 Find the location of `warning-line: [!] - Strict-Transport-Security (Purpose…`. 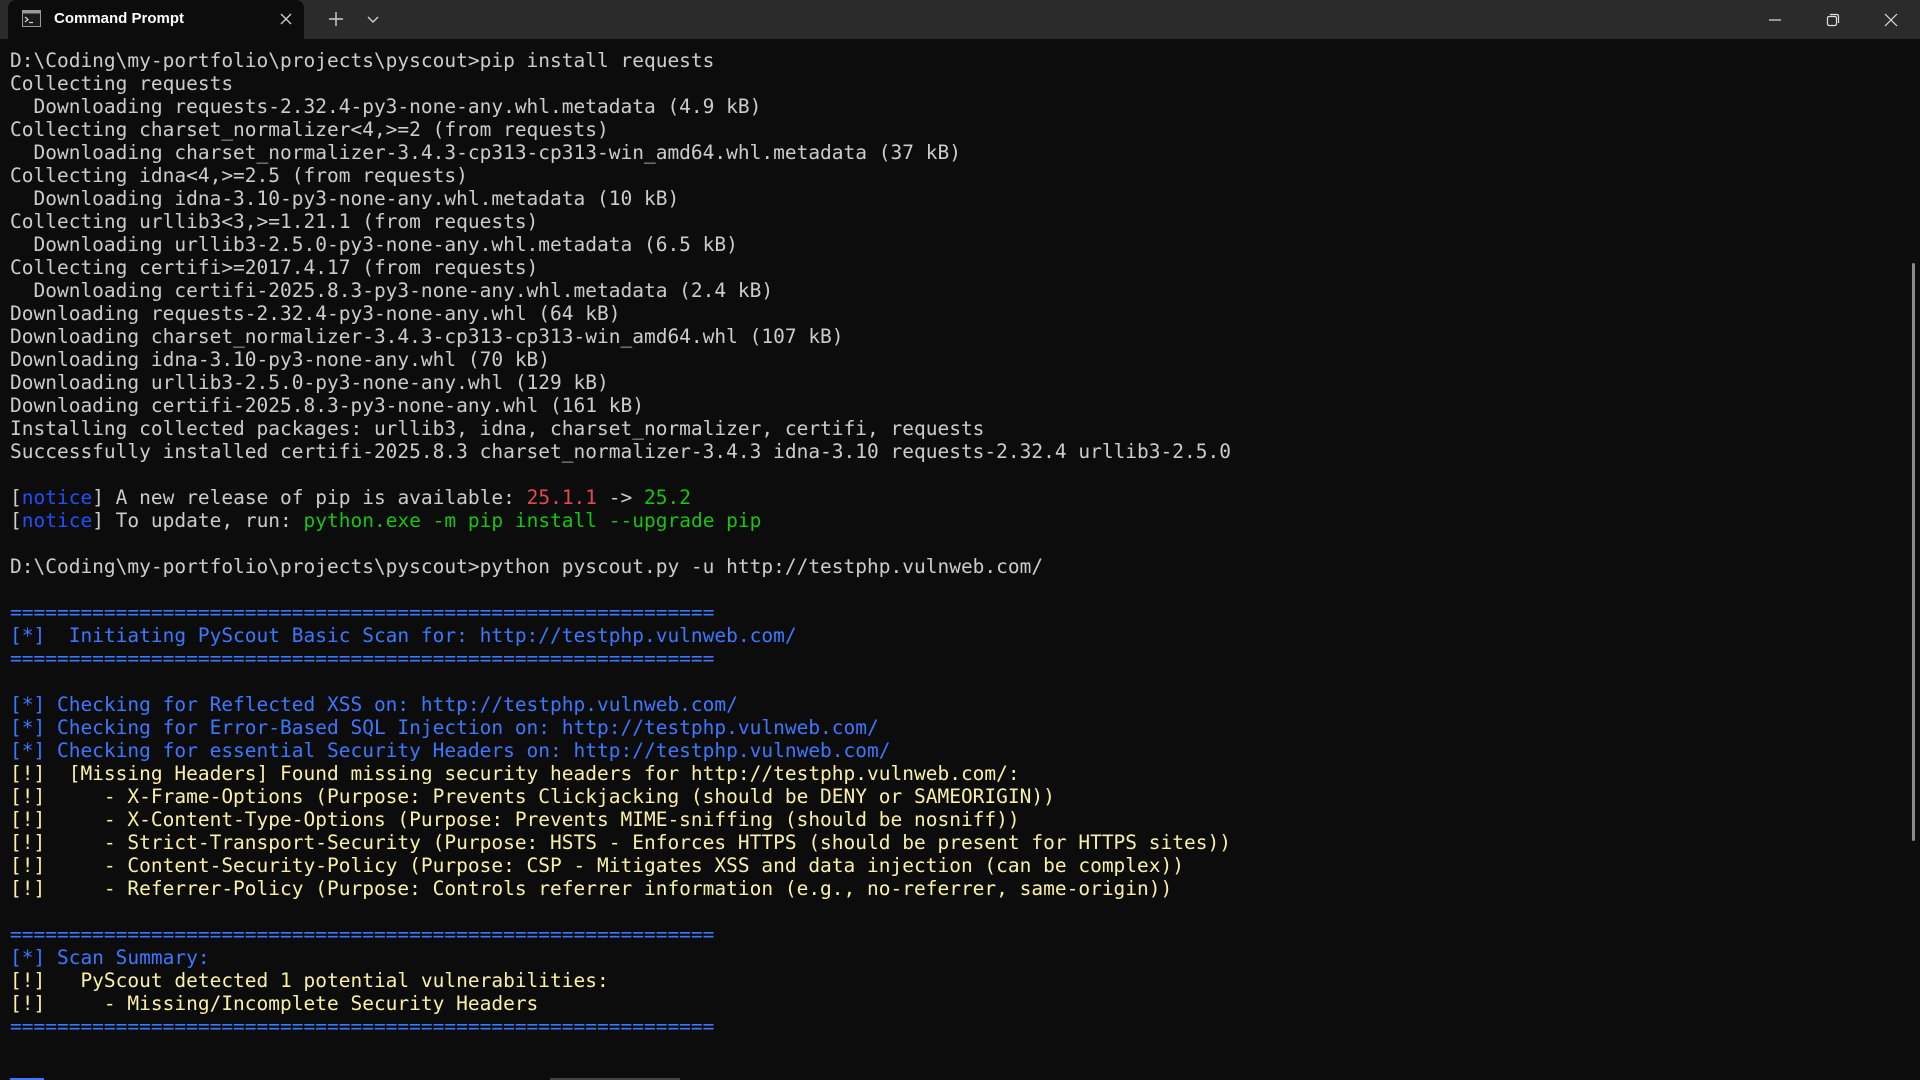

warning-line: [!] - Strict-Transport-Security (Purpose… is located at coordinates (620, 842).